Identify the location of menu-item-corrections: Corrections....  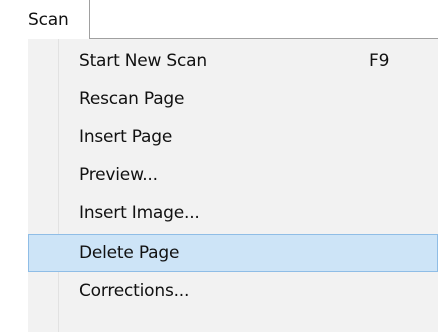
(233, 291).